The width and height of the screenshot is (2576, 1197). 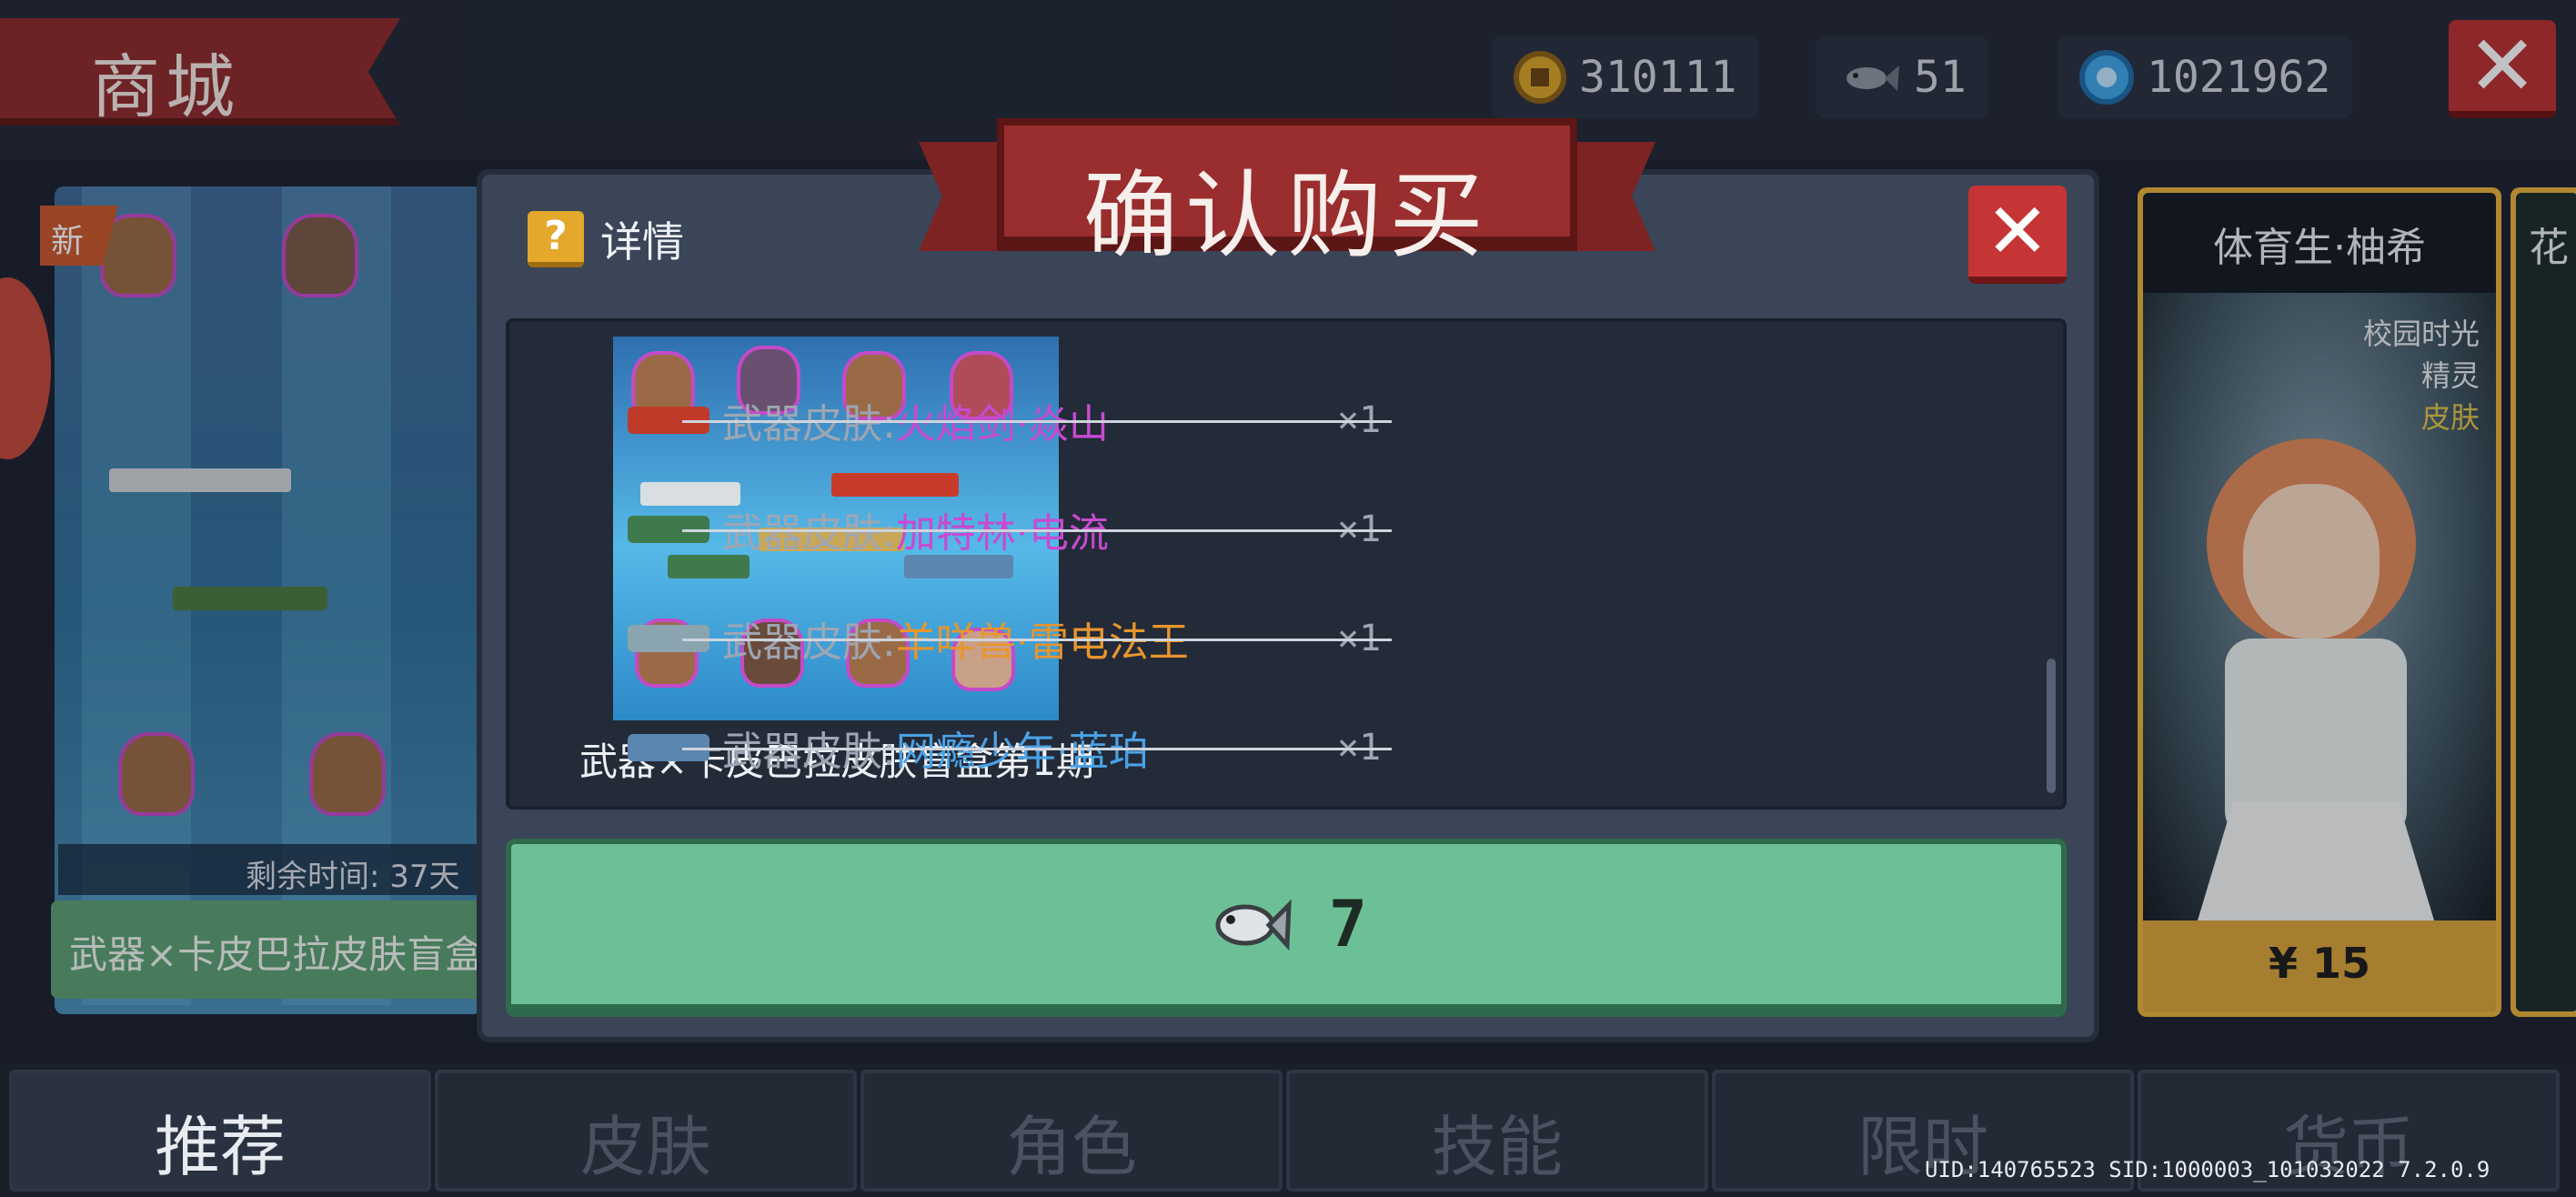 I want to click on reward-item: 武器皮肤: 羊咩兽·雷电法王 ×1, so click(x=1010, y=638).